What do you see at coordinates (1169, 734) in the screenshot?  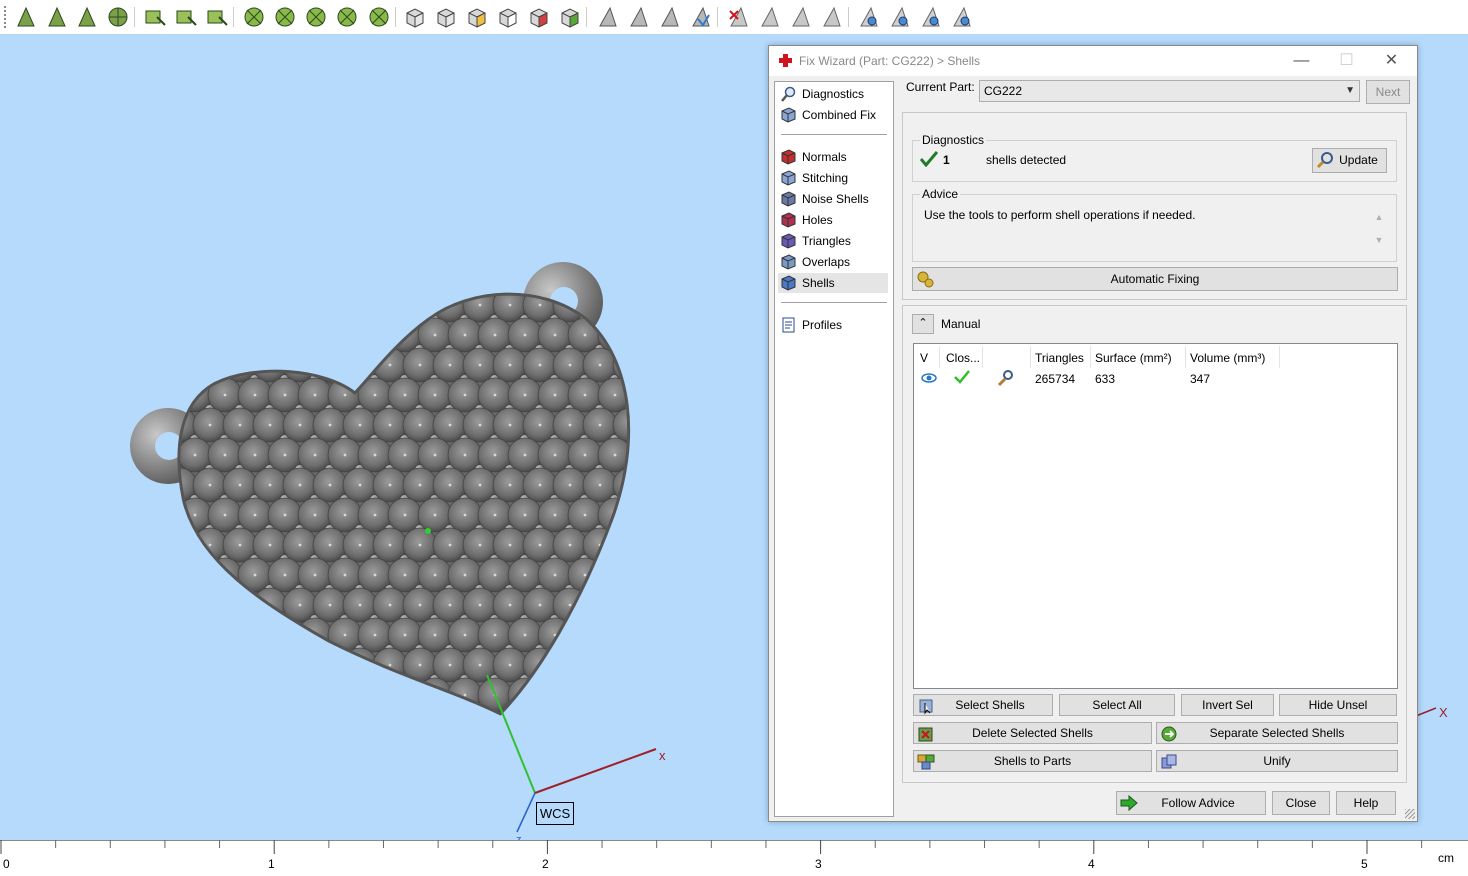 I see `separate-shells-icon` at bounding box center [1169, 734].